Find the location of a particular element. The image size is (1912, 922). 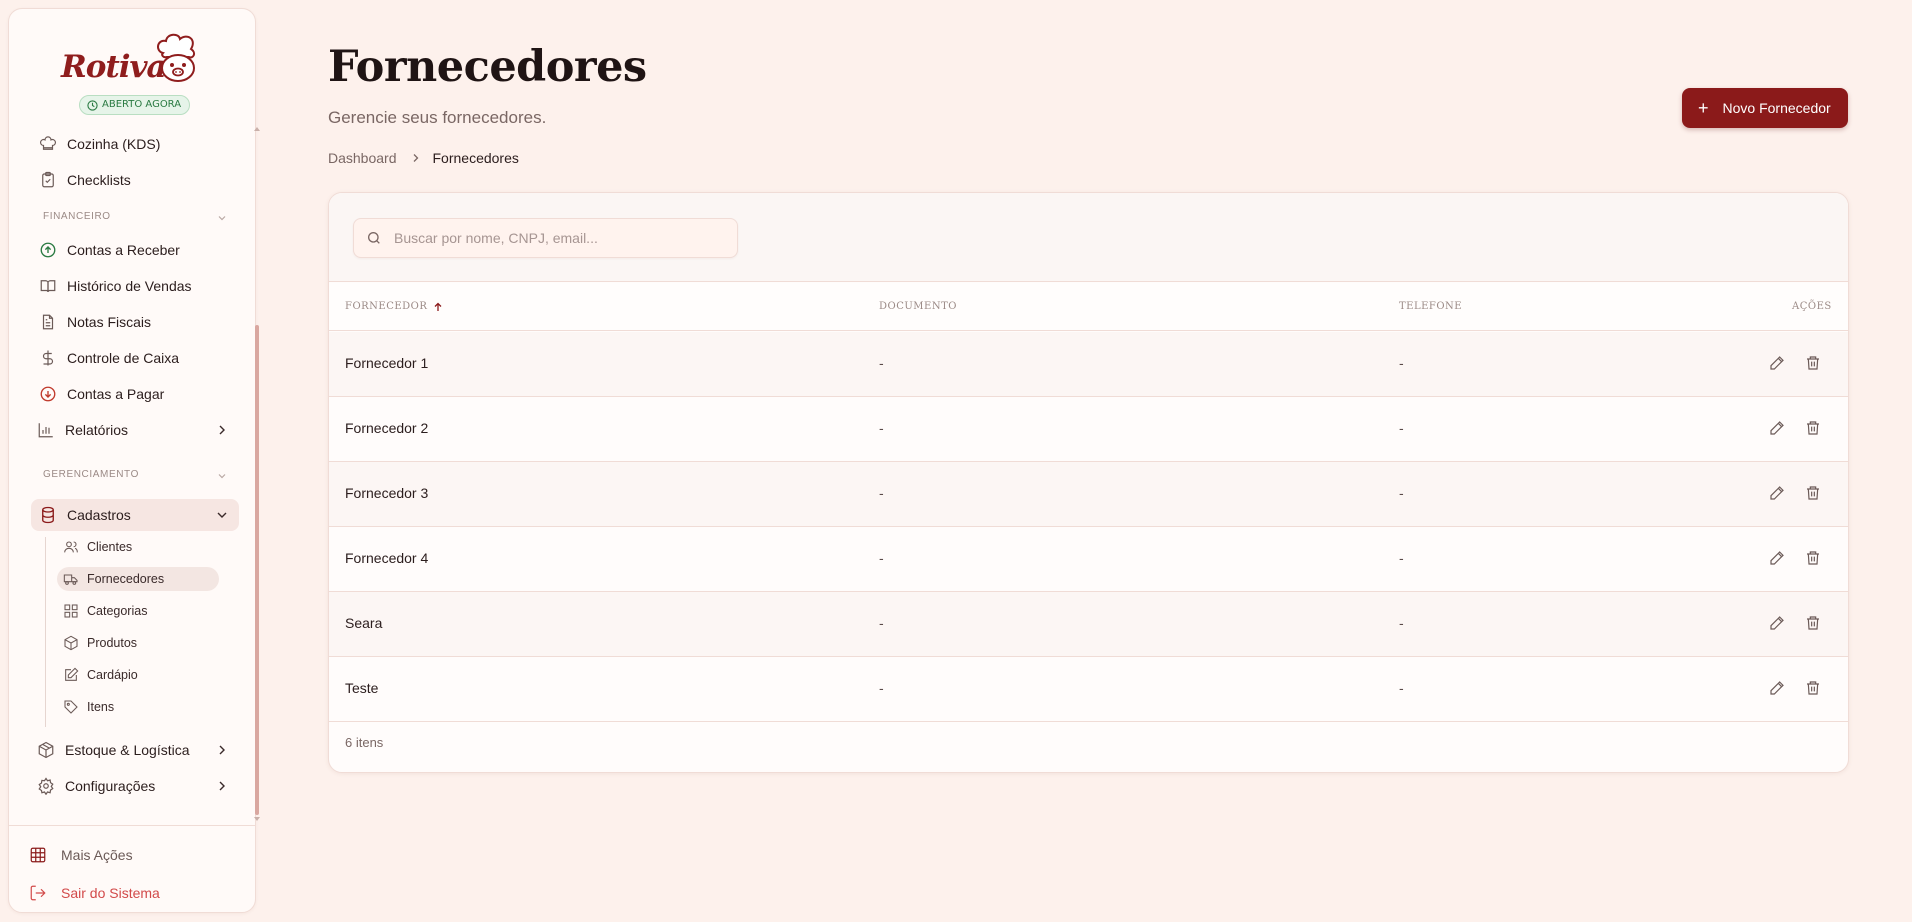

sidebar-item-notas-fiscais: Notas Fiscais is located at coordinates (91, 322).